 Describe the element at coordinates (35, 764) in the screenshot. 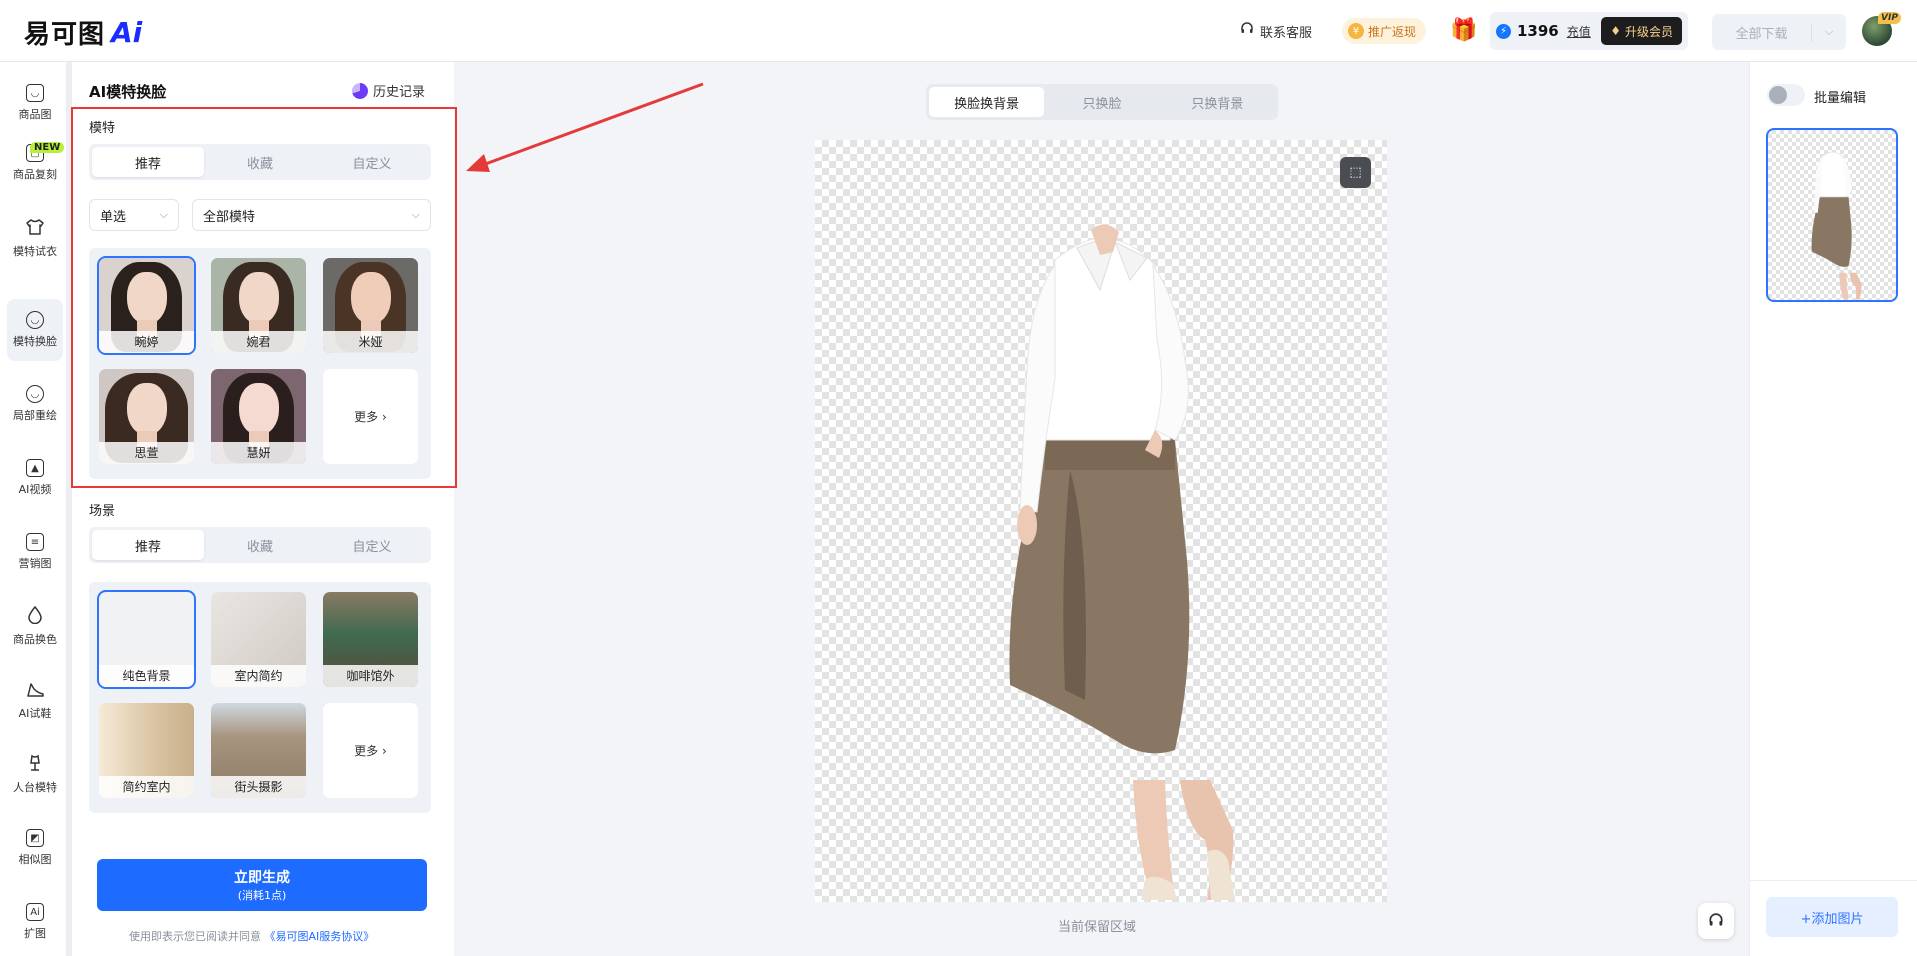

I see `mannequin-icon` at that location.